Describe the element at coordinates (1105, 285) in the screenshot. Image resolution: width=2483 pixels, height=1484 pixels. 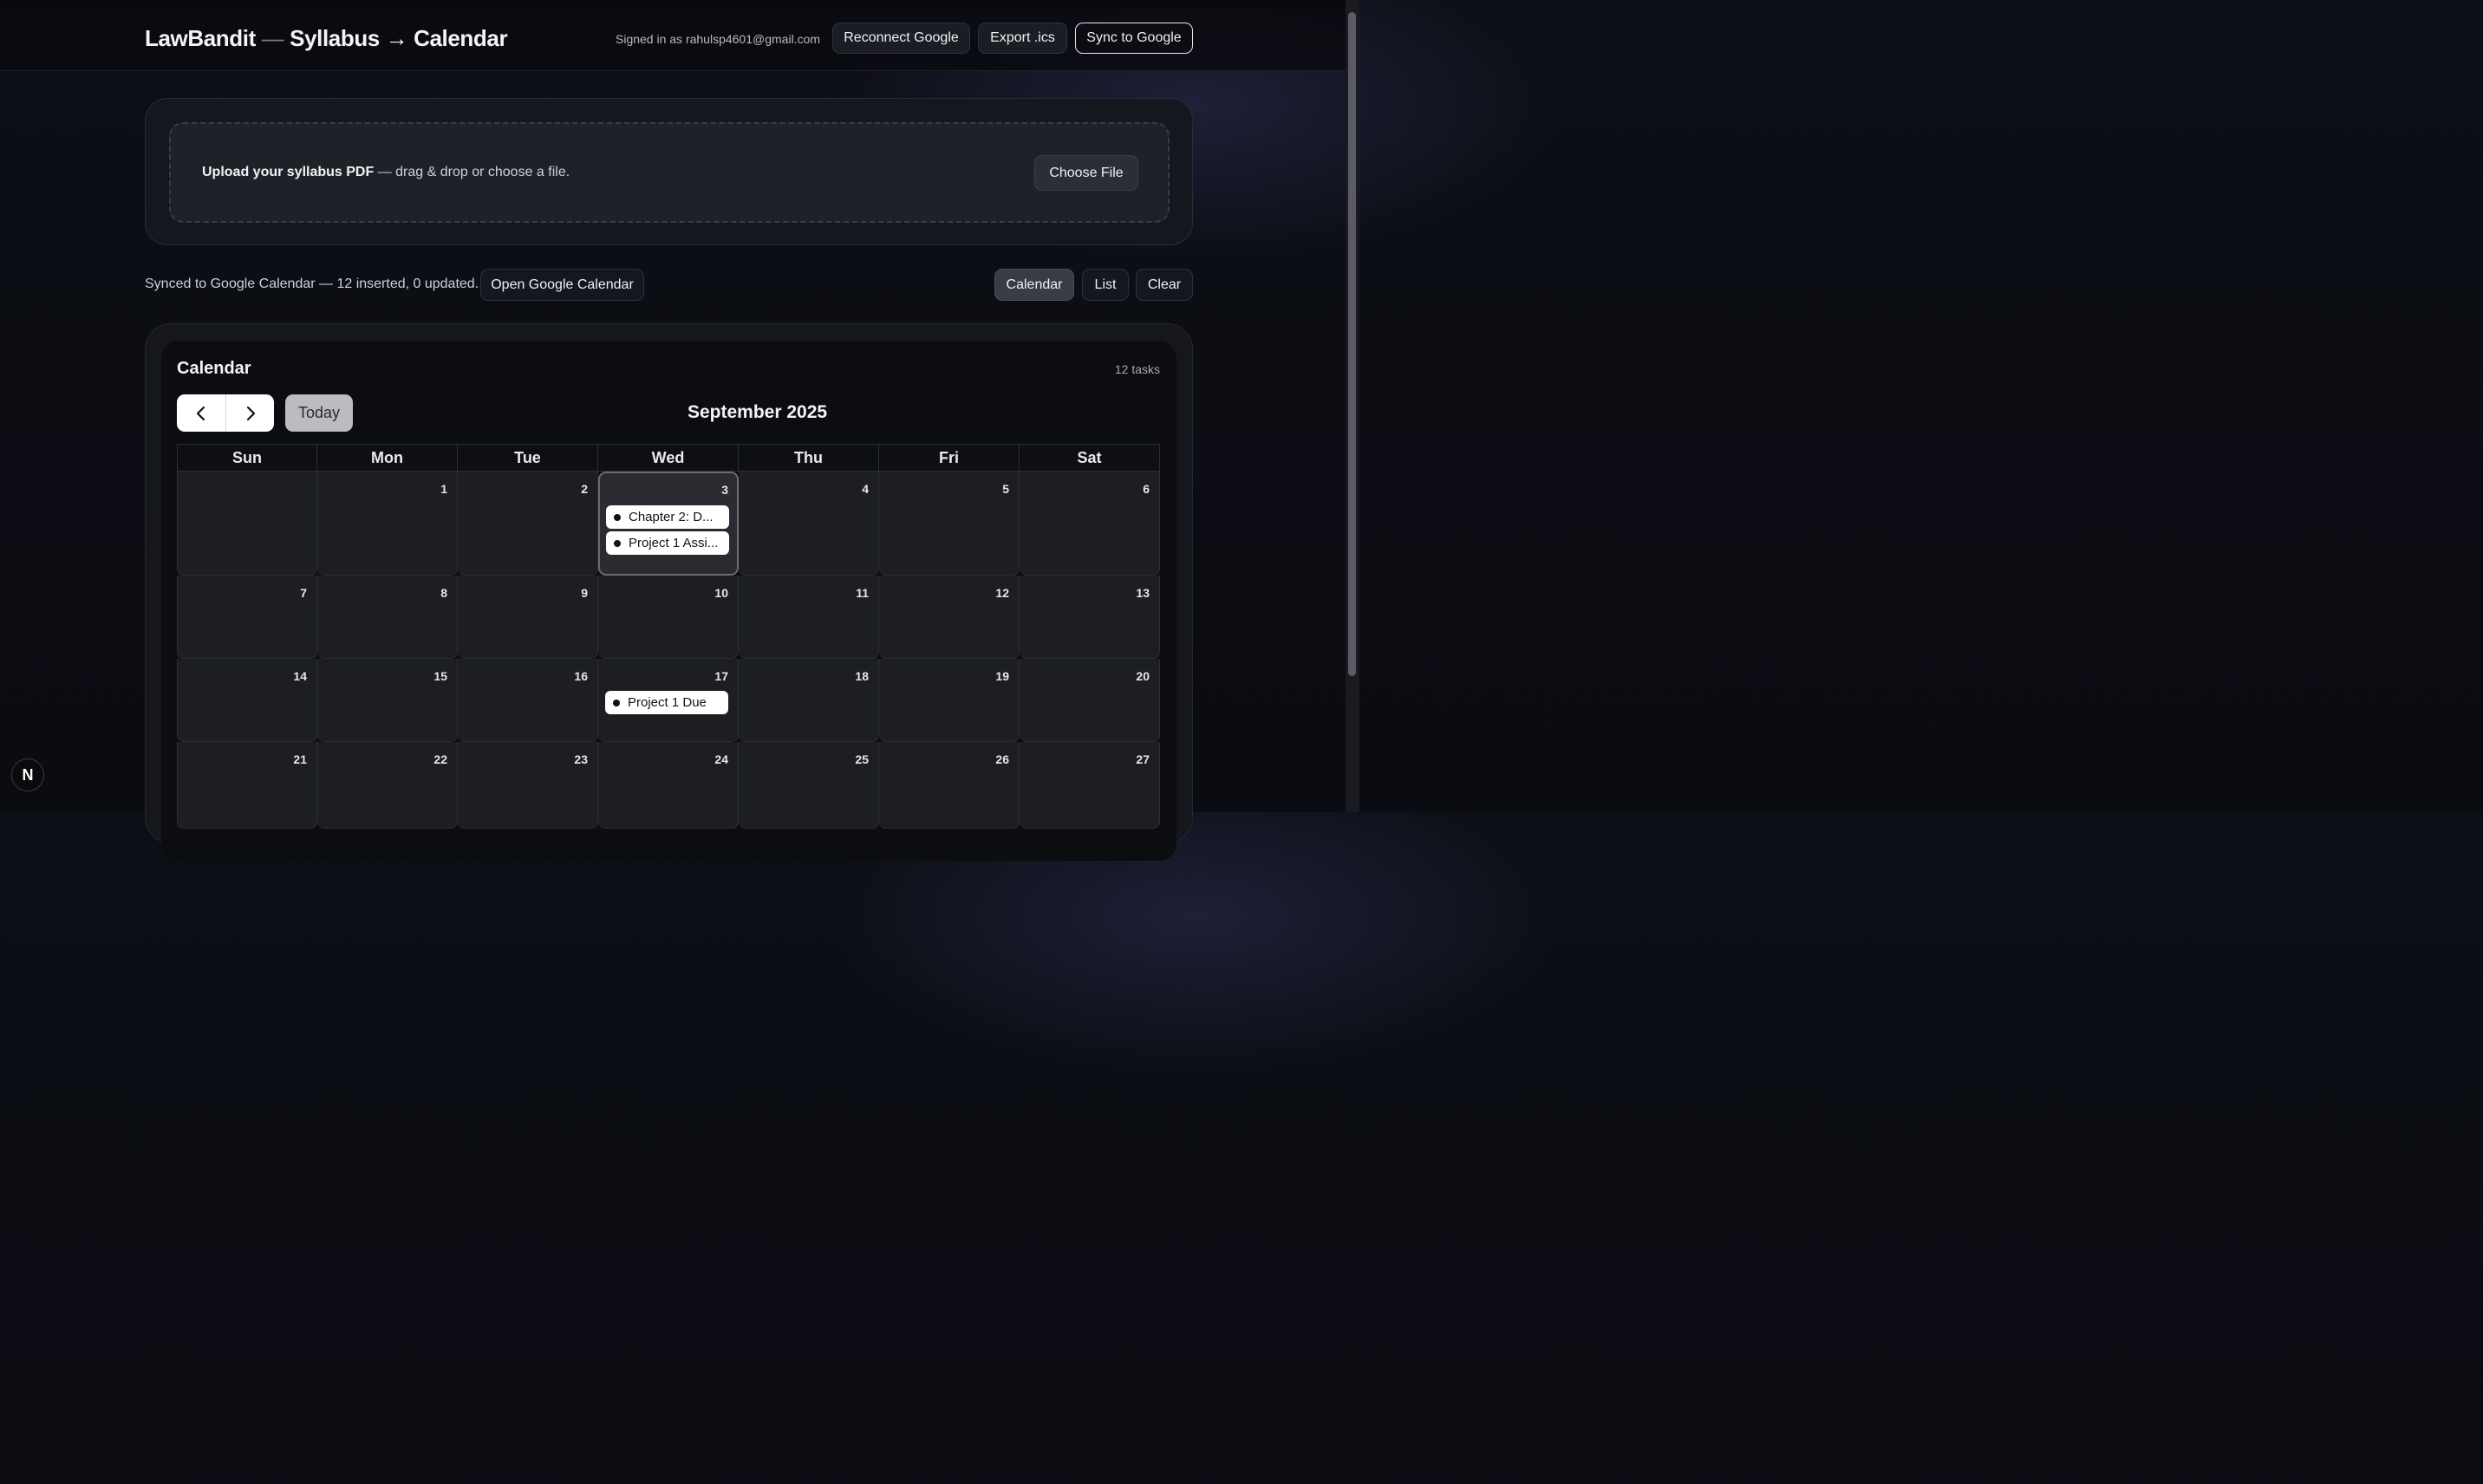
I see `list-view-button: List` at that location.